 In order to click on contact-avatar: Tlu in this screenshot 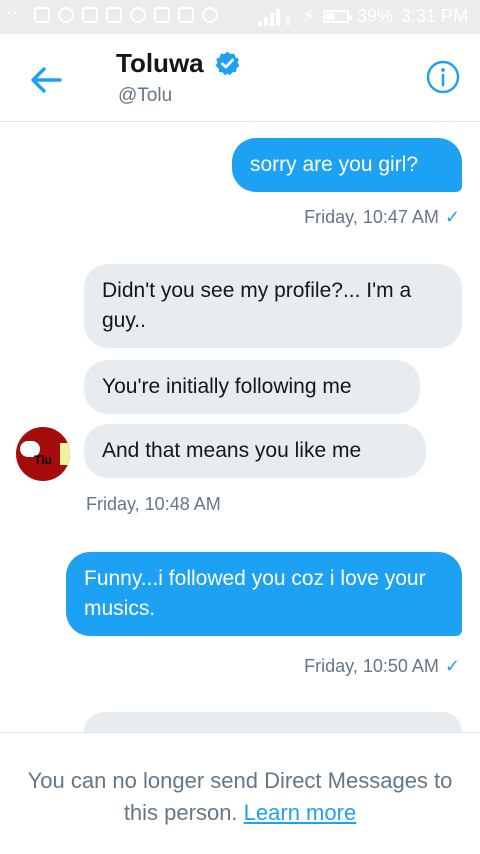, I will do `click(43, 454)`.